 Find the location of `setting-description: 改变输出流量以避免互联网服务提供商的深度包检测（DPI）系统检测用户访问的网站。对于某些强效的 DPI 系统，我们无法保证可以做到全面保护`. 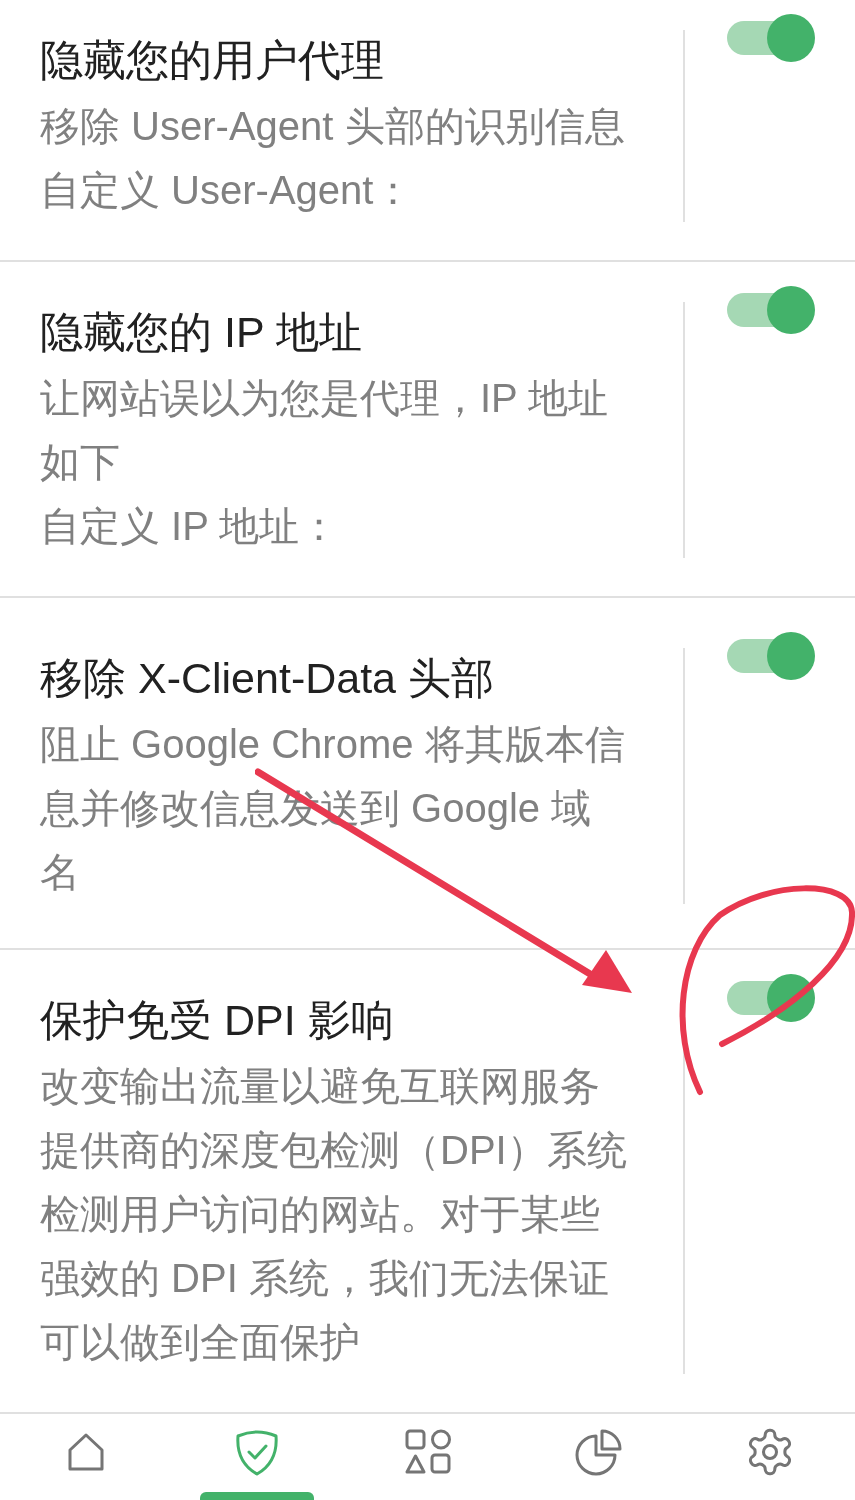

setting-description: 改变输出流量以避免互联网服务提供商的深度包检测（DPI）系统检测用户访问的网站。对于某些强效的 DPI 系统，我们无法保证可以做到全面保护 is located at coordinates (333, 1214).